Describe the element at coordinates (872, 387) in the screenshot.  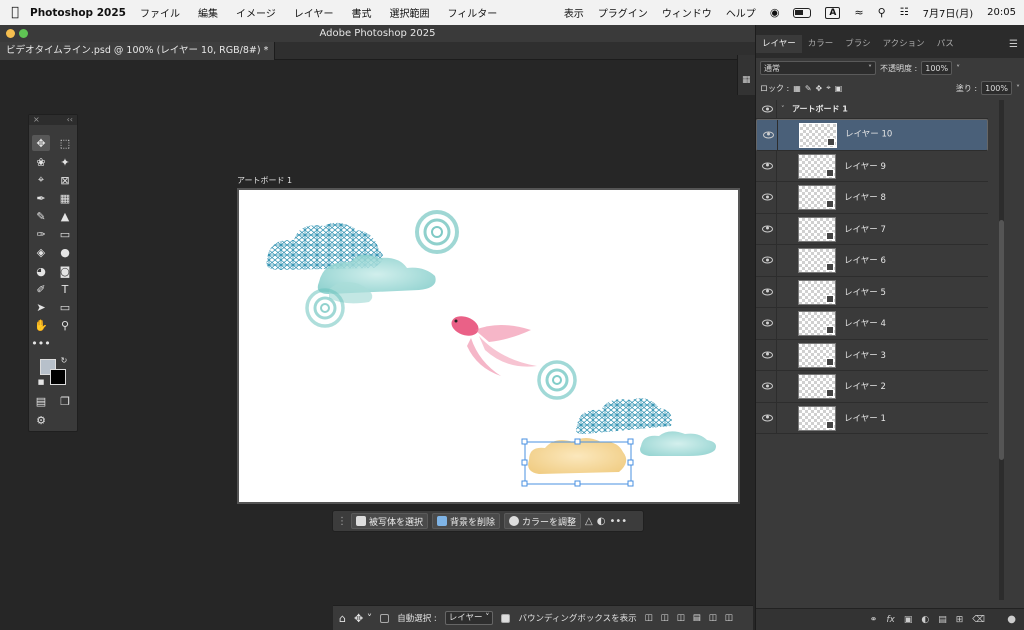
I see `layer-row: レイヤー 2` at that location.